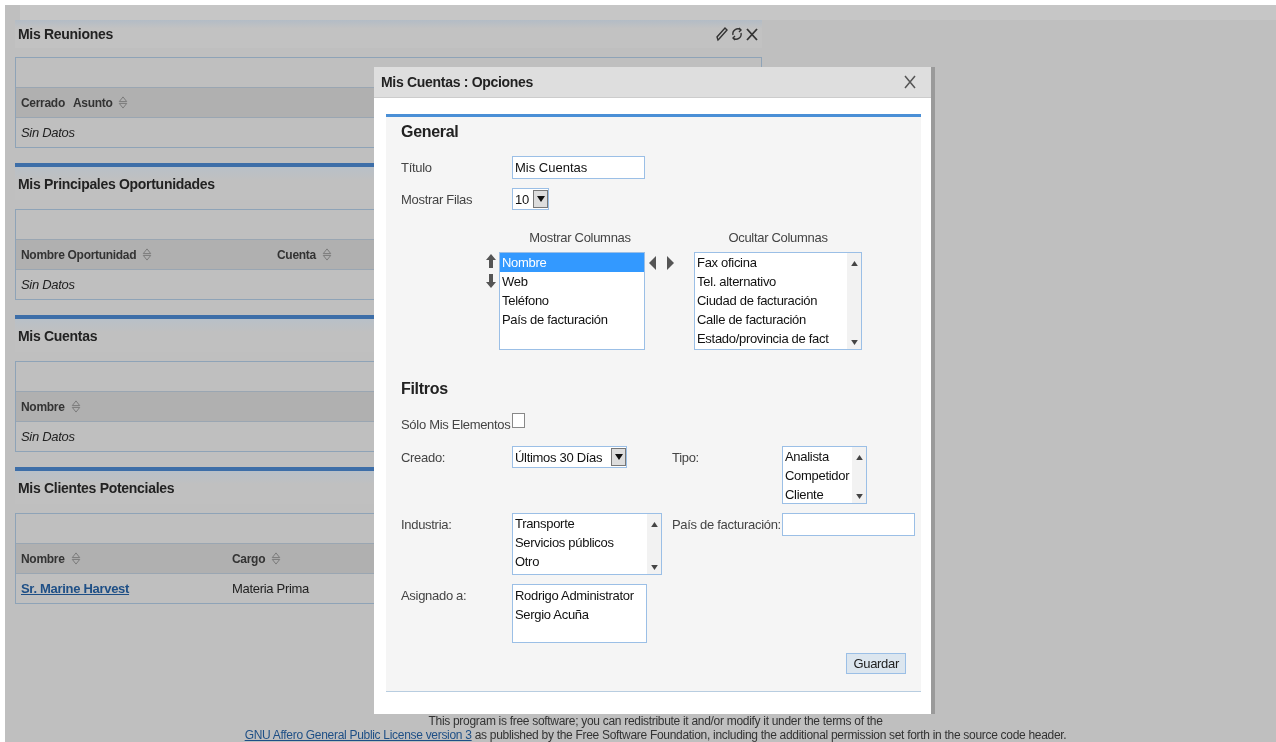  What do you see at coordinates (518, 420) in the screenshot?
I see `checkbox` at bounding box center [518, 420].